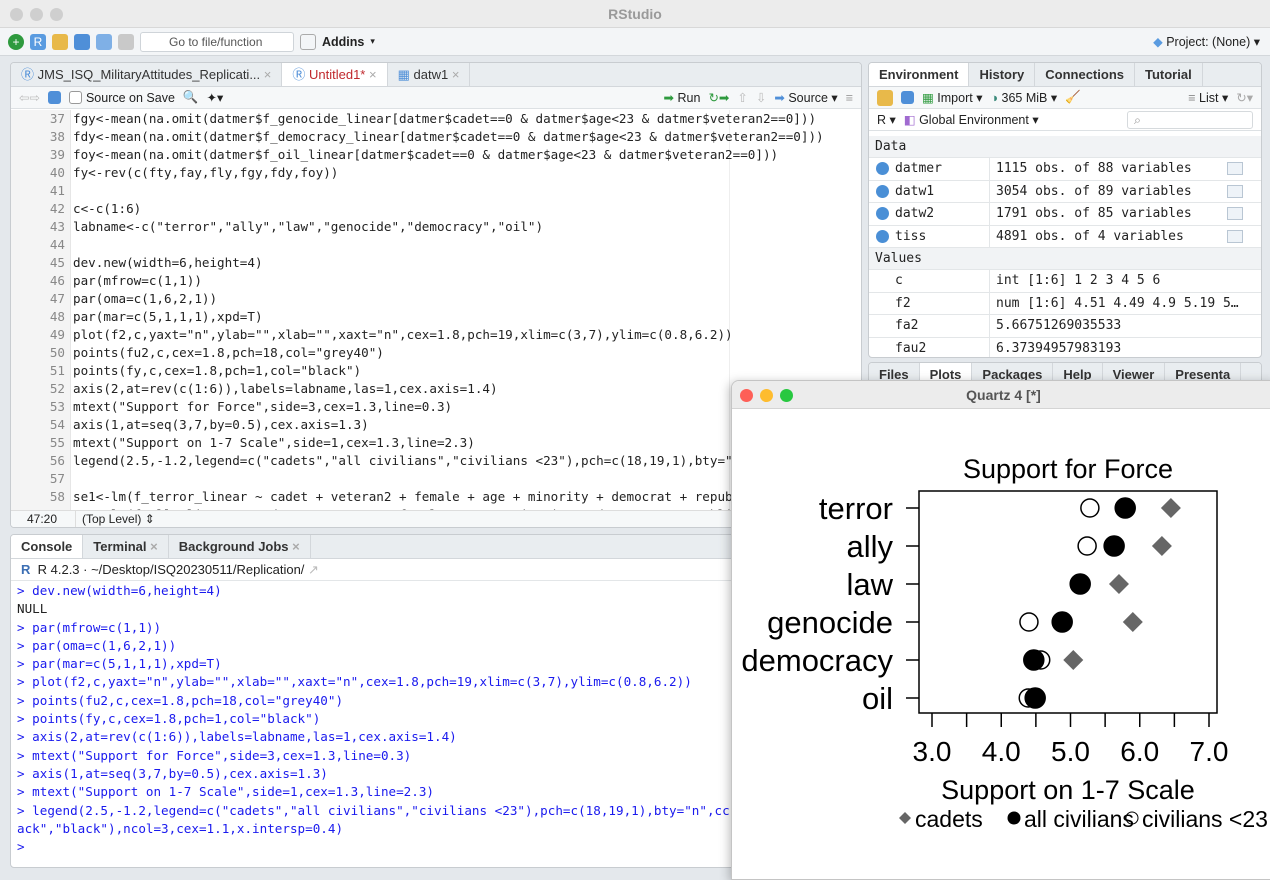 The image size is (1270, 880). What do you see at coordinates (1065, 169) in the screenshot?
I see `environment-row: datmer 1115 obs. of 88 variables` at bounding box center [1065, 169].